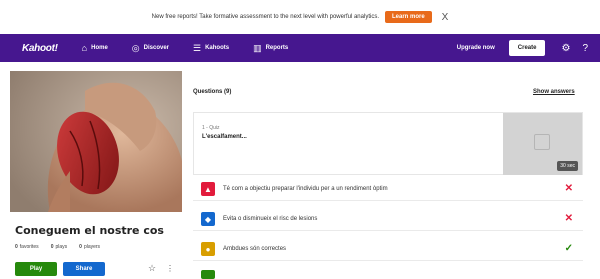 The image size is (600, 279). I want to click on nav-item-label: Discover, so click(156, 48).